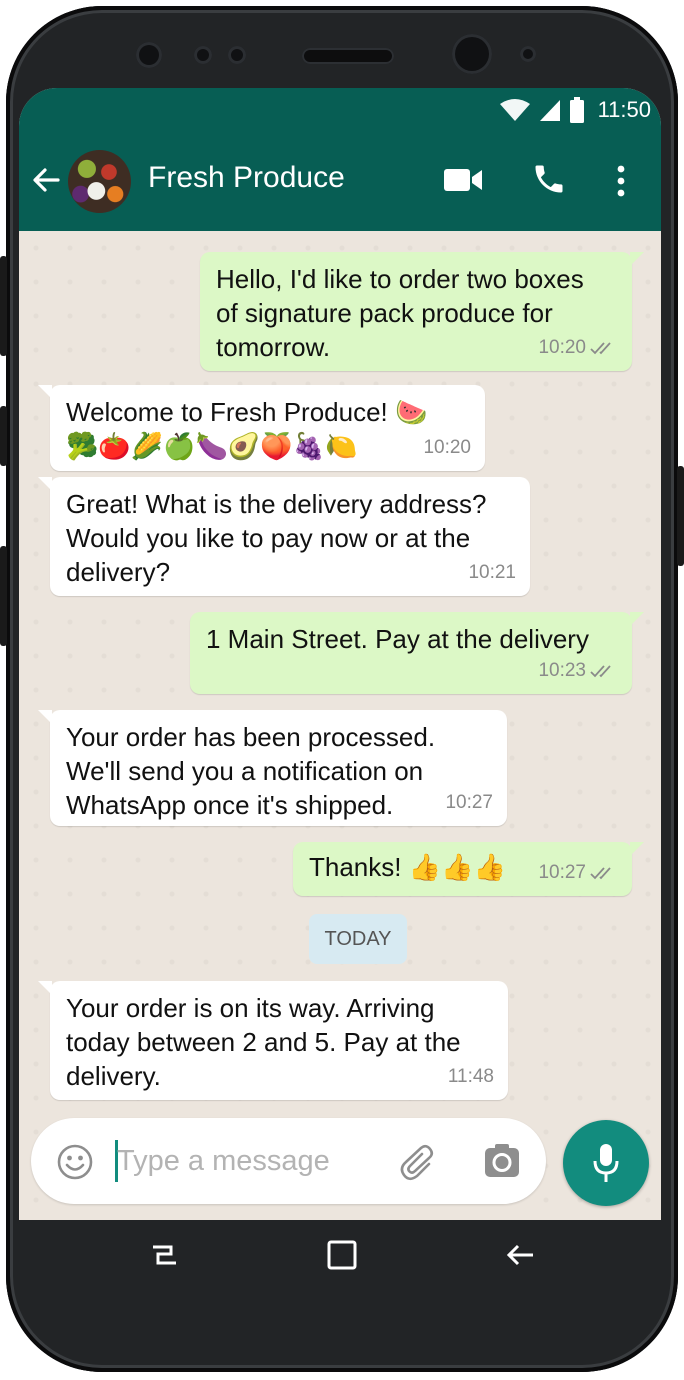  Describe the element at coordinates (397, 639) in the screenshot. I see `message-text: 1 Main Street. Pay at the delivery` at that location.